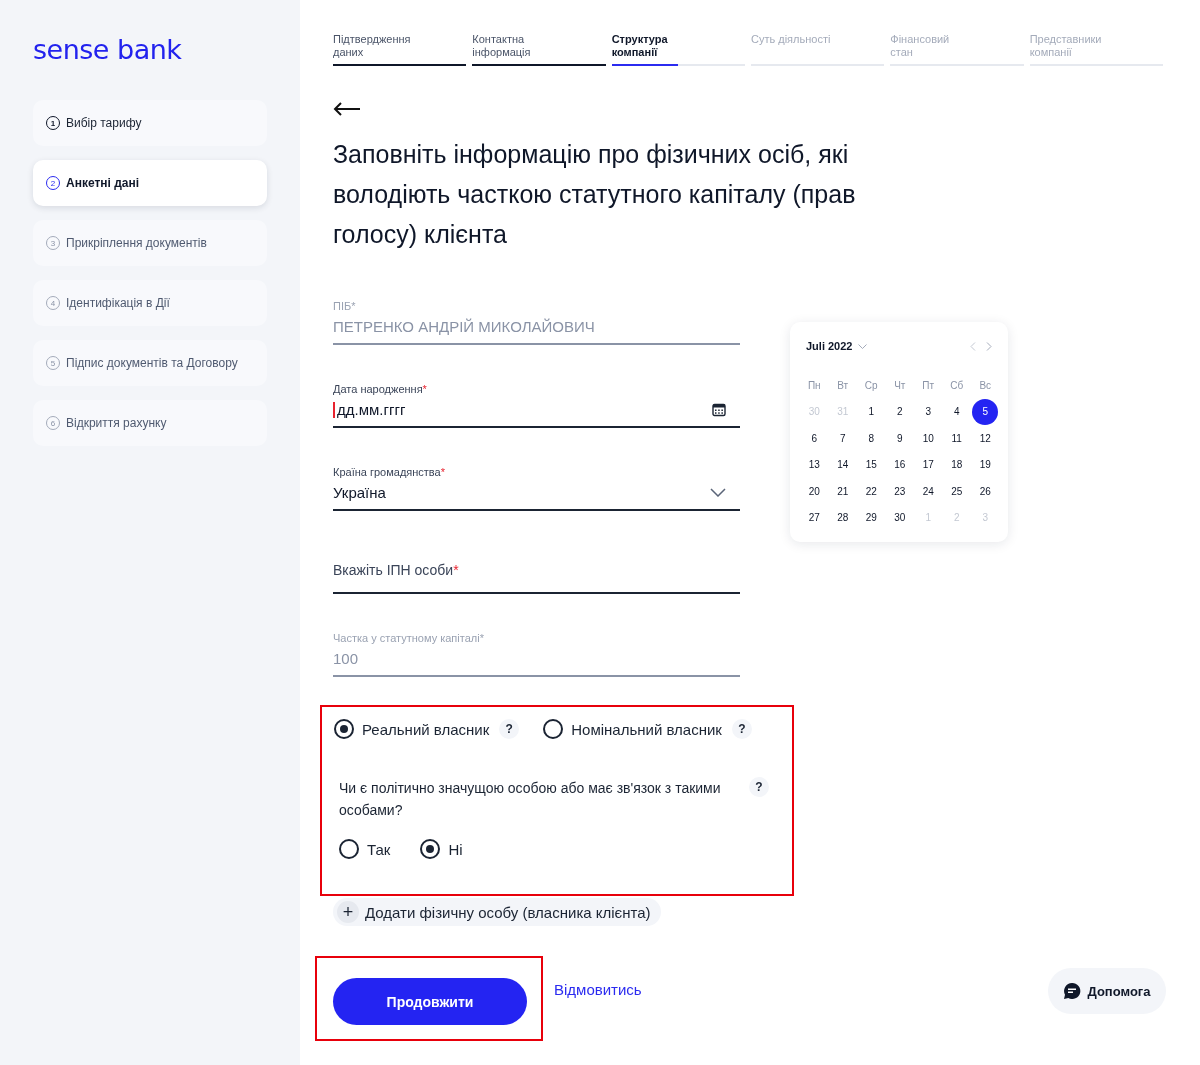 This screenshot has width=1200, height=1065. Describe the element at coordinates (814, 464) in the screenshot. I see `calendar-day: 13` at that location.